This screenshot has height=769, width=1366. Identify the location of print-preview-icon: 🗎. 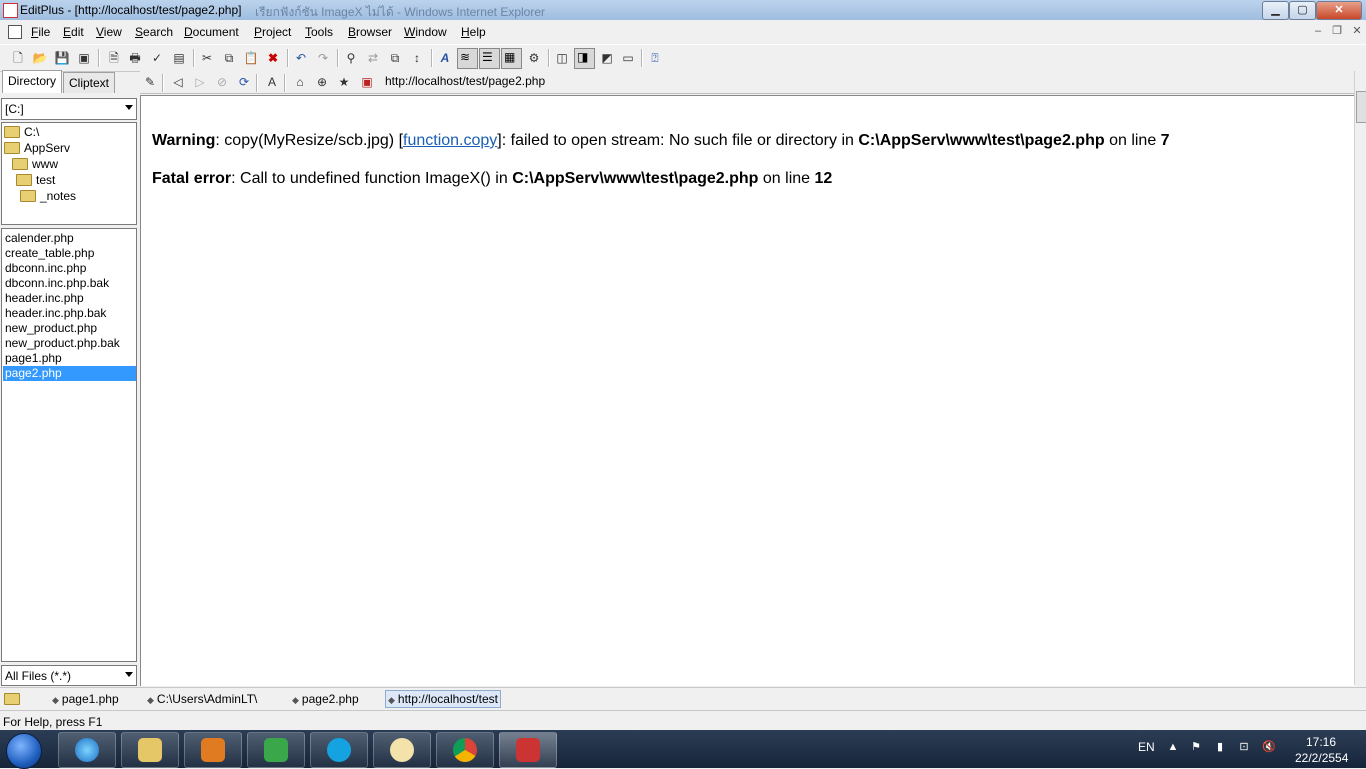
(114, 58).